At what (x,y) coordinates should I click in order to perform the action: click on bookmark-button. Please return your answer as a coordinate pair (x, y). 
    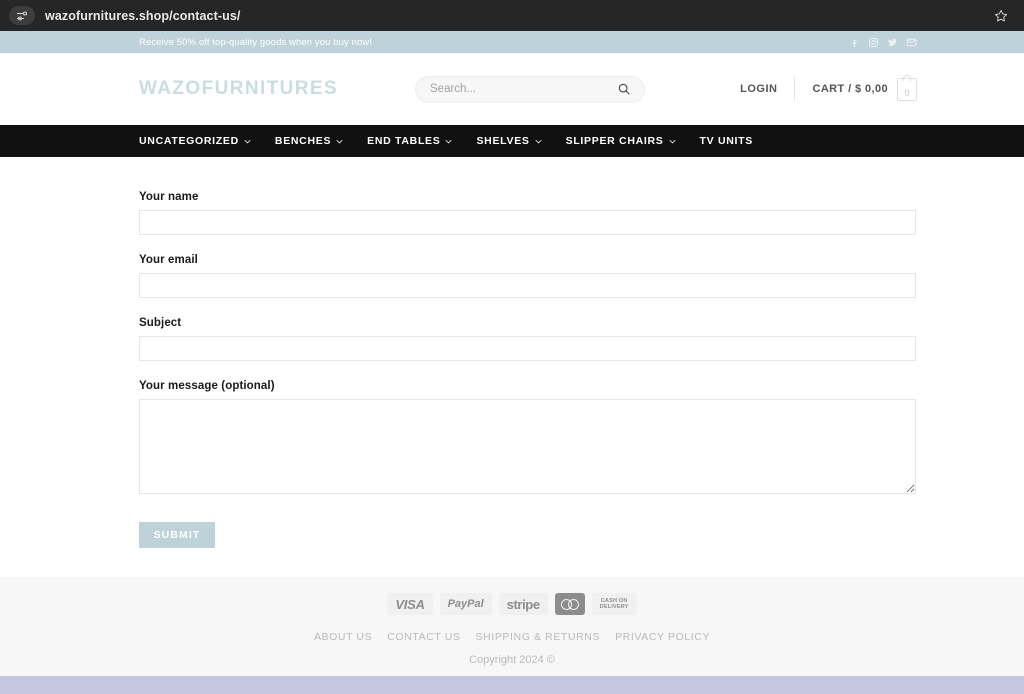
    Looking at the image, I should click on (1001, 16).